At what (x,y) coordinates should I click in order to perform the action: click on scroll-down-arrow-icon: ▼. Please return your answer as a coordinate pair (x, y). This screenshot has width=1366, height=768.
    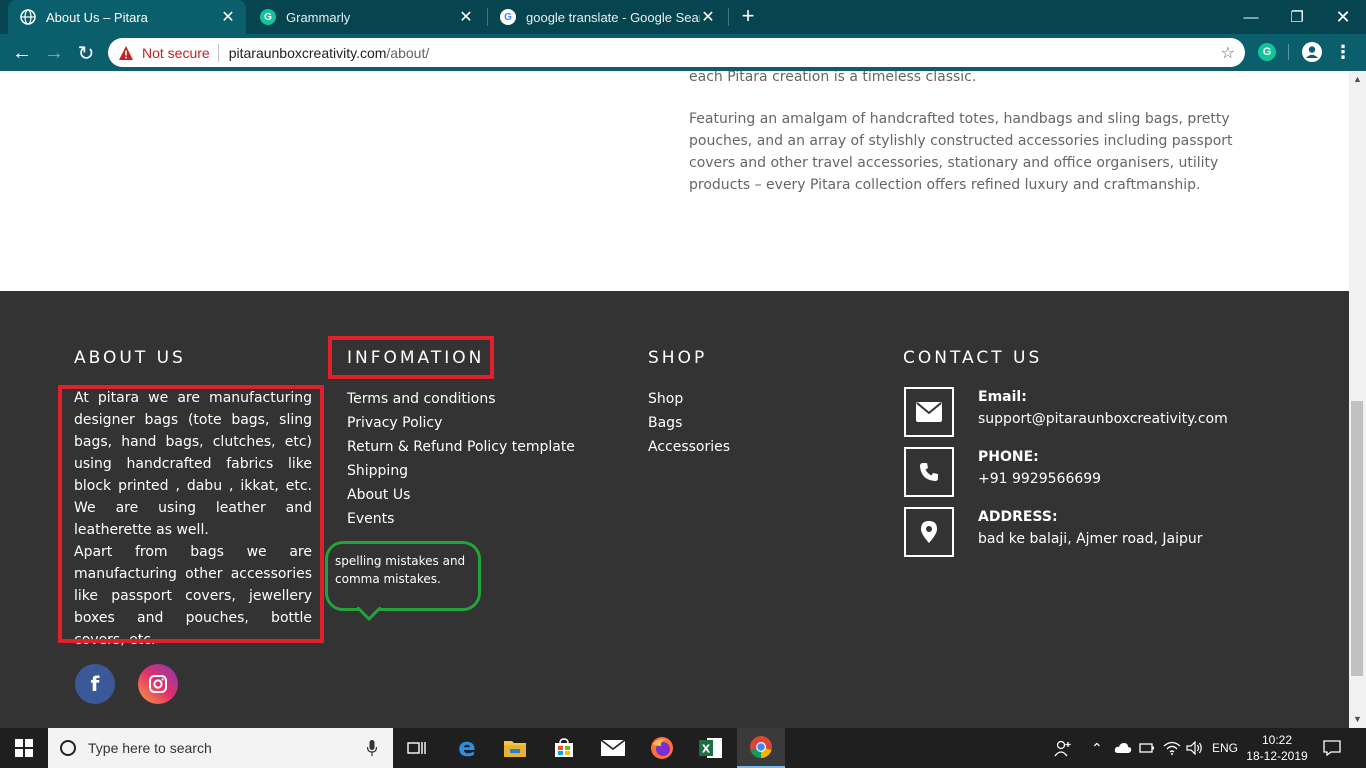
    Looking at the image, I should click on (1357, 719).